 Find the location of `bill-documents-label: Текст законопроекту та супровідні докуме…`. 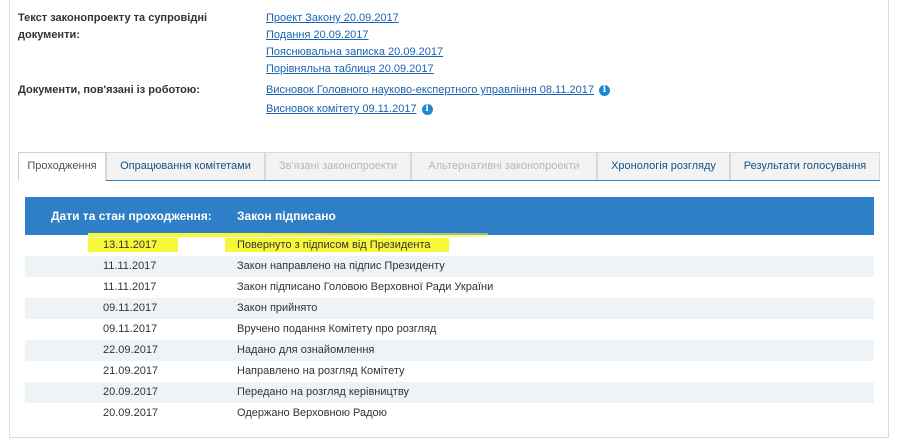

bill-documents-label: Текст законопроекту та супровідні докуме… is located at coordinates (113, 26).